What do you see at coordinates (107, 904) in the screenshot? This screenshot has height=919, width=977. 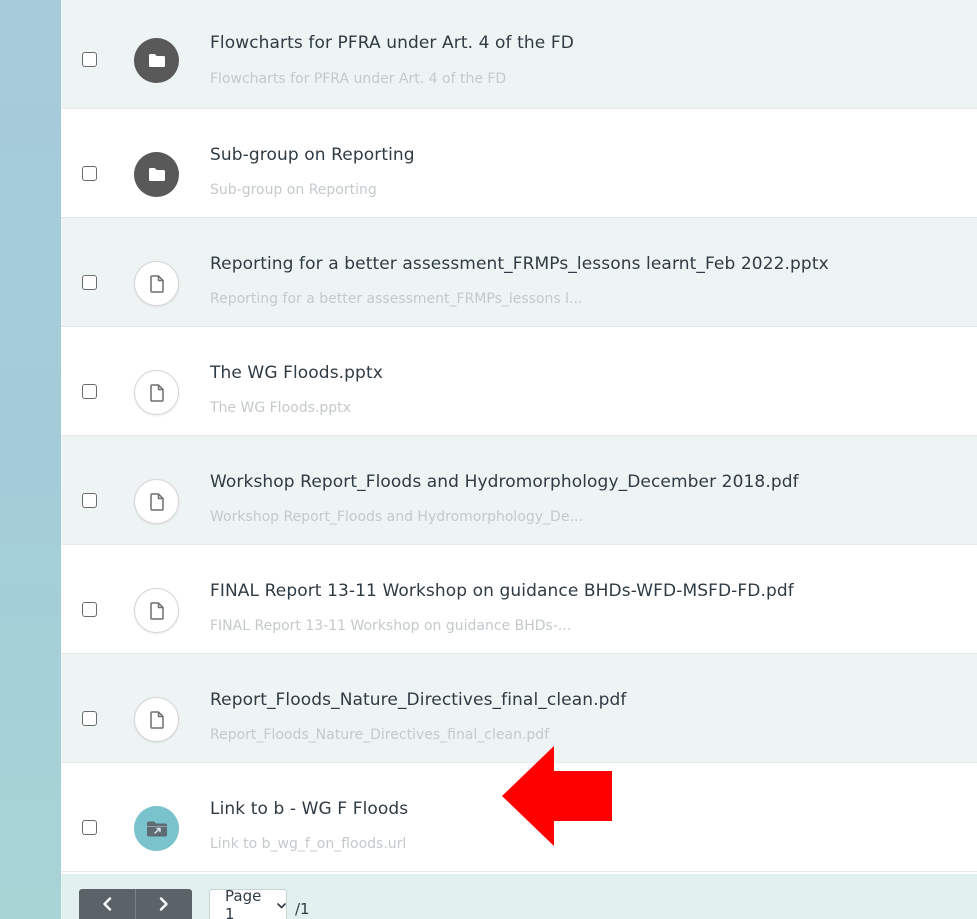 I see `chevron-left-icon` at bounding box center [107, 904].